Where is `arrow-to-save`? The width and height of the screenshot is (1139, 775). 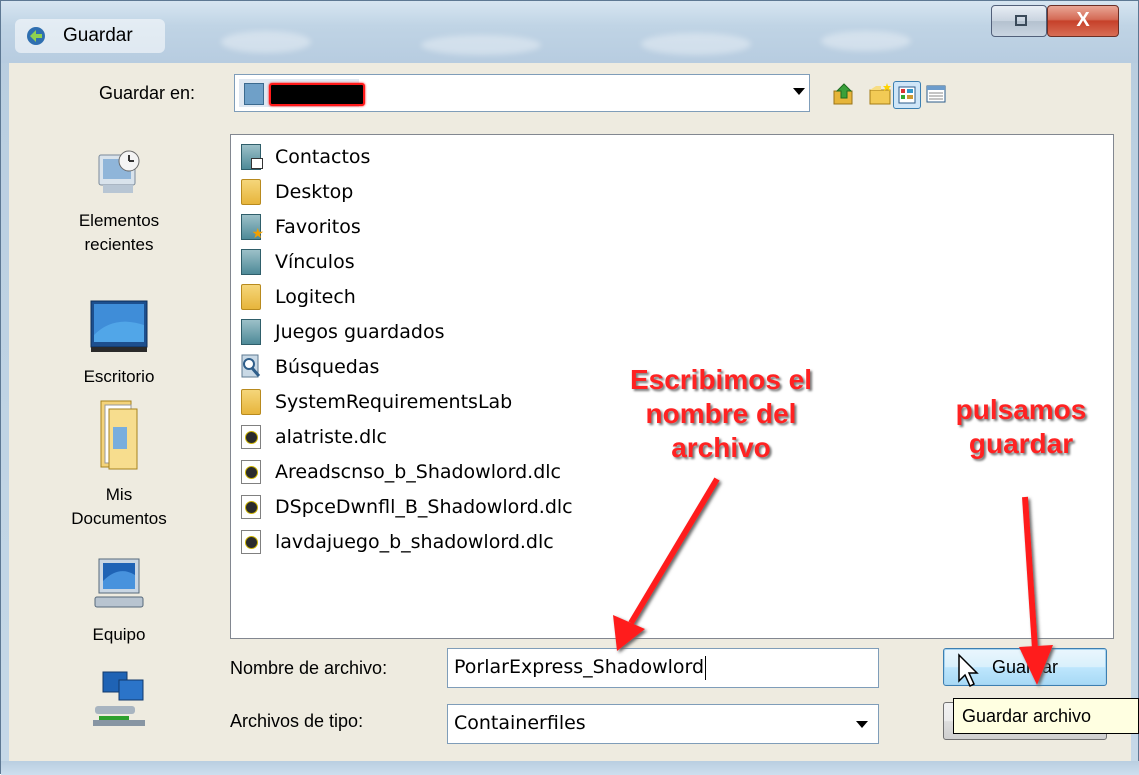 arrow-to-save is located at coordinates (1036, 590).